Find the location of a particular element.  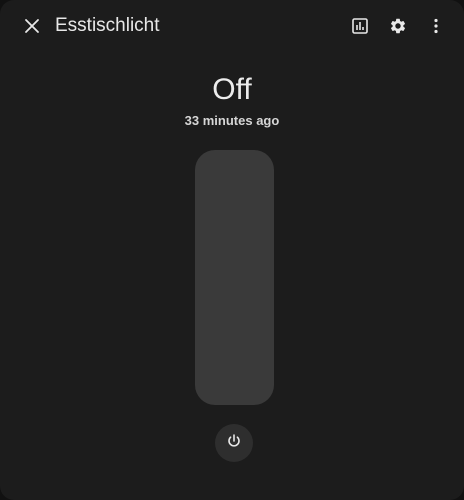

close-icon is located at coordinates (32, 26).